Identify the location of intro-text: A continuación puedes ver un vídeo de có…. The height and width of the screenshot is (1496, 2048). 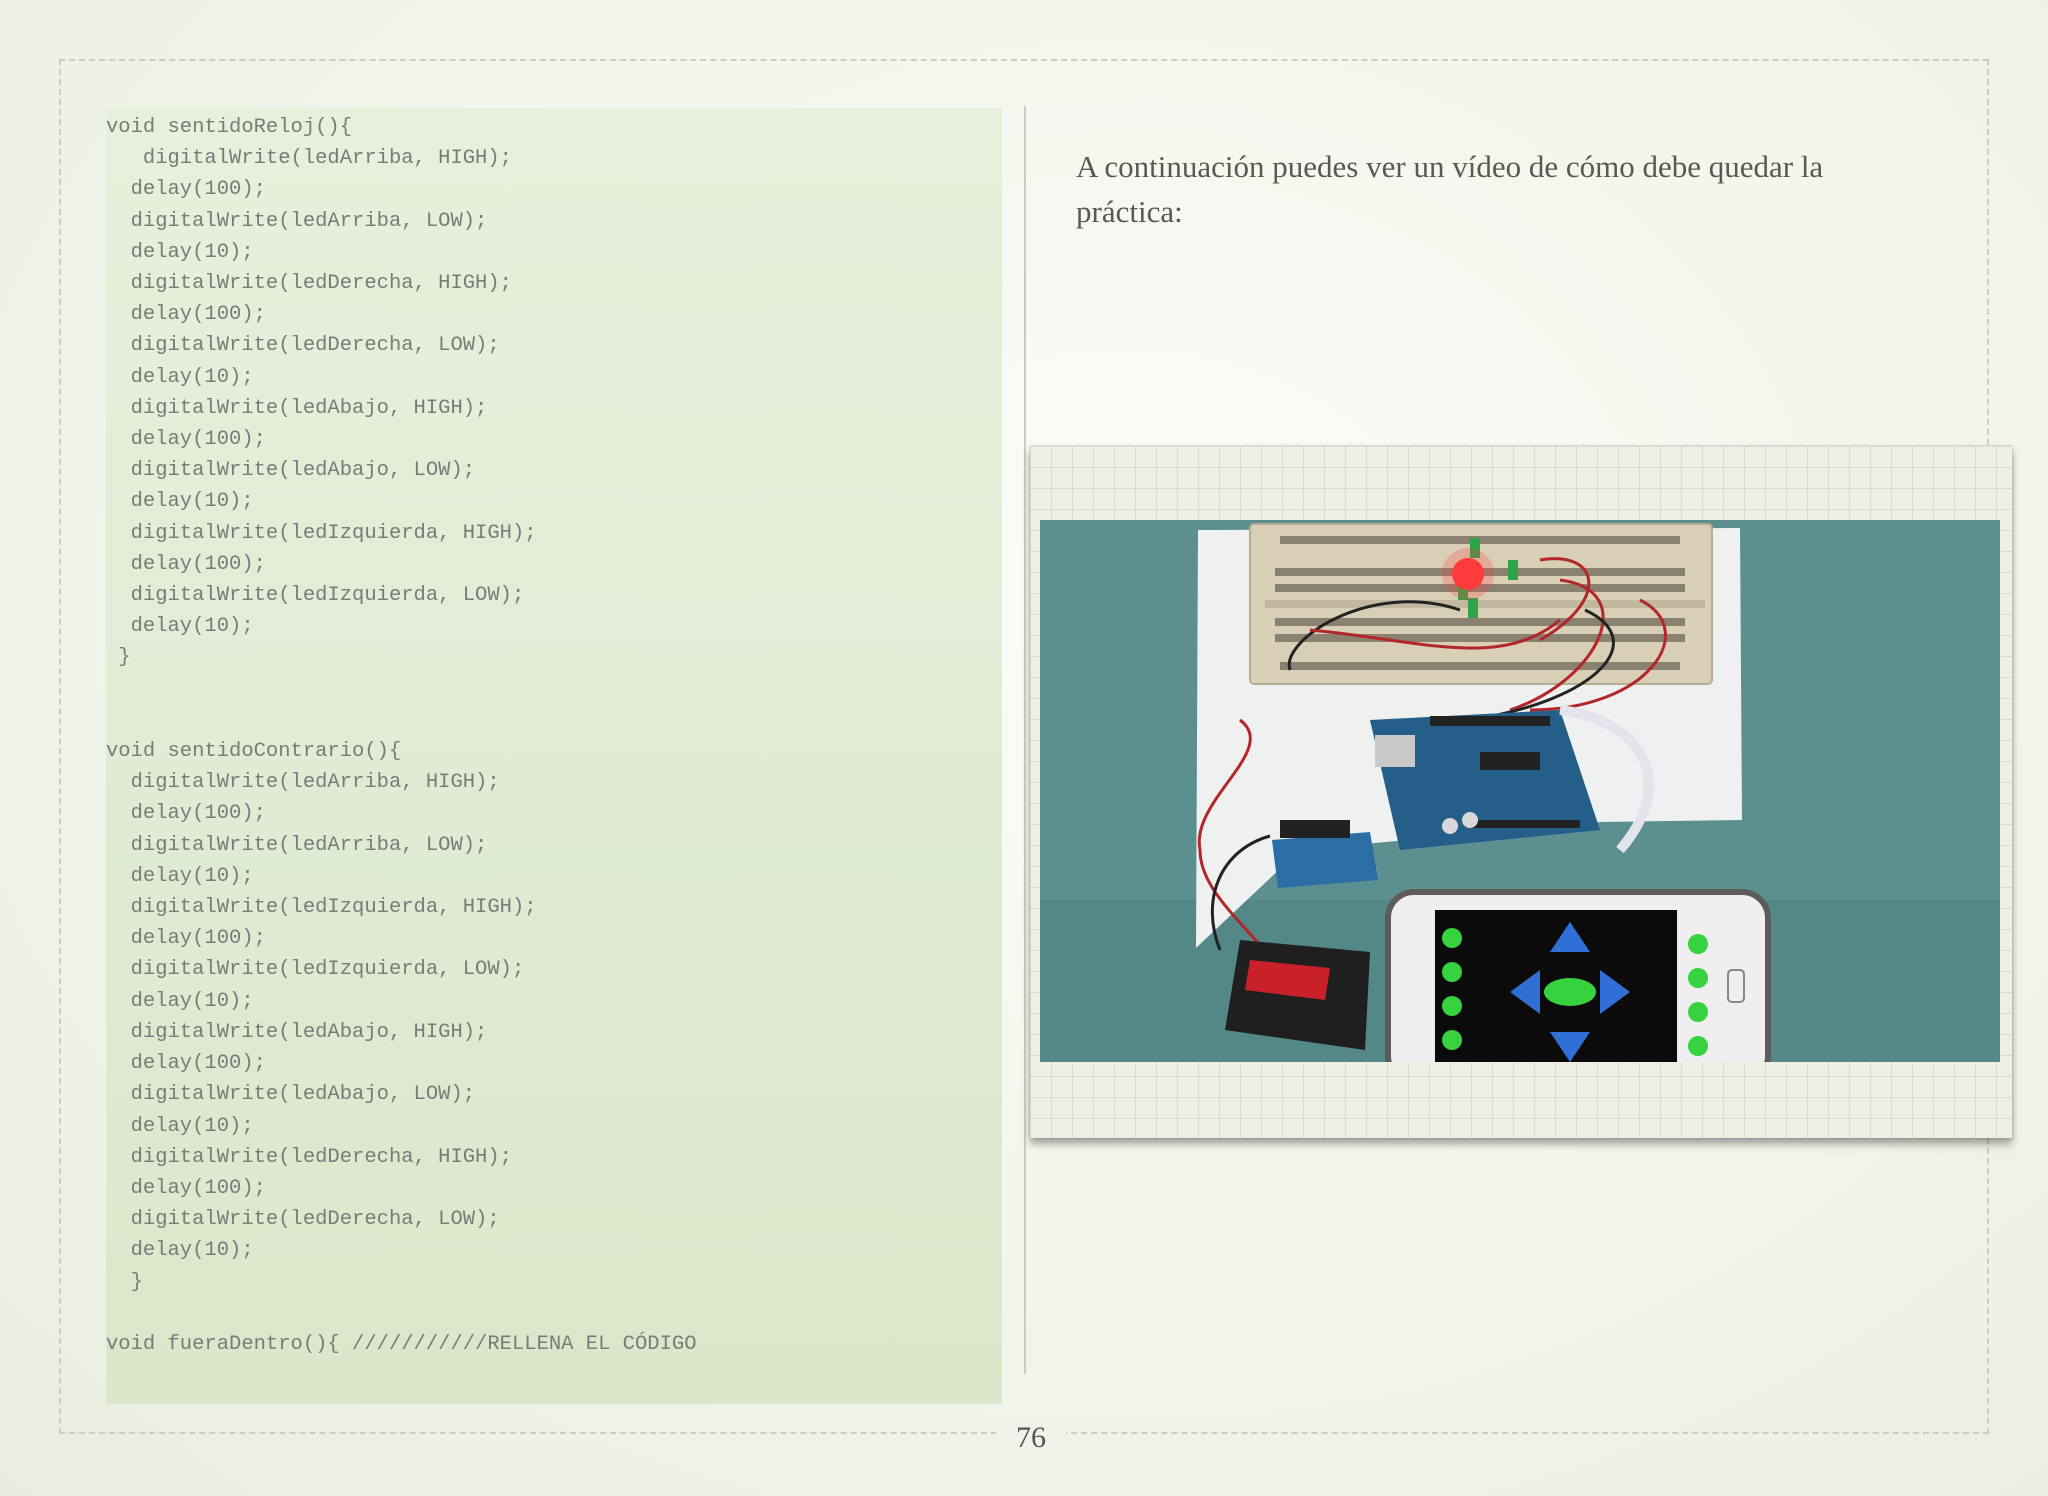
(1450, 189).